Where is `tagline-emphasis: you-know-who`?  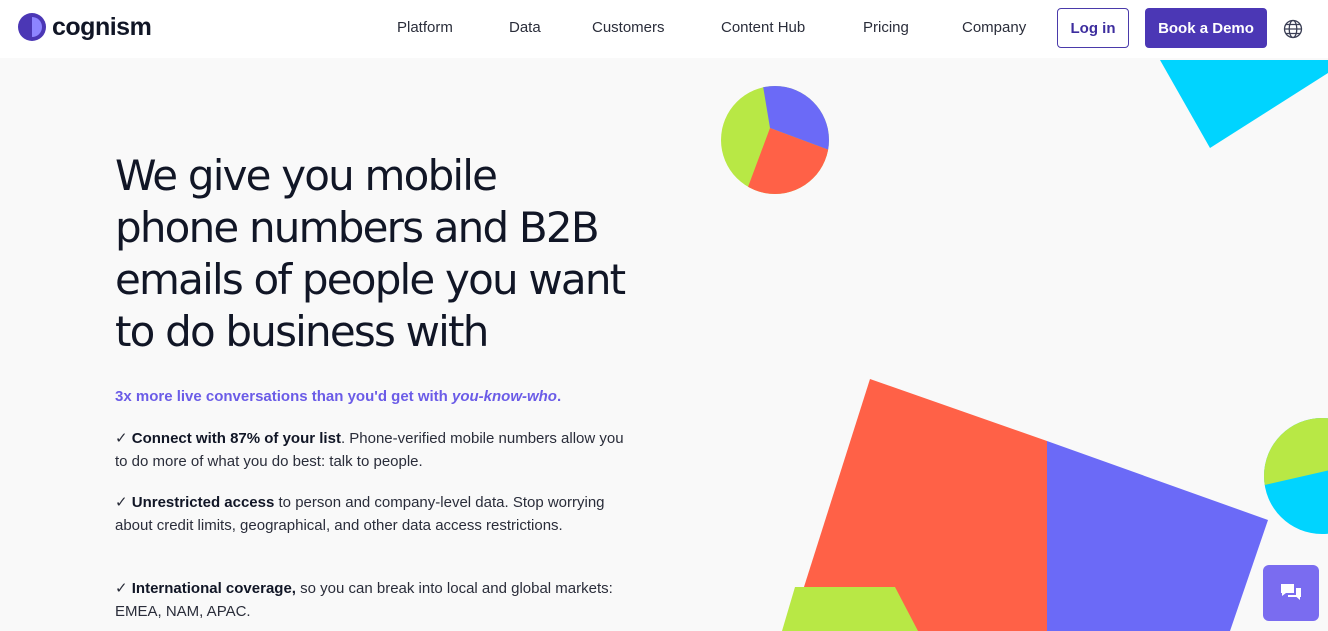
tagline-emphasis: you-know-who is located at coordinates (504, 396).